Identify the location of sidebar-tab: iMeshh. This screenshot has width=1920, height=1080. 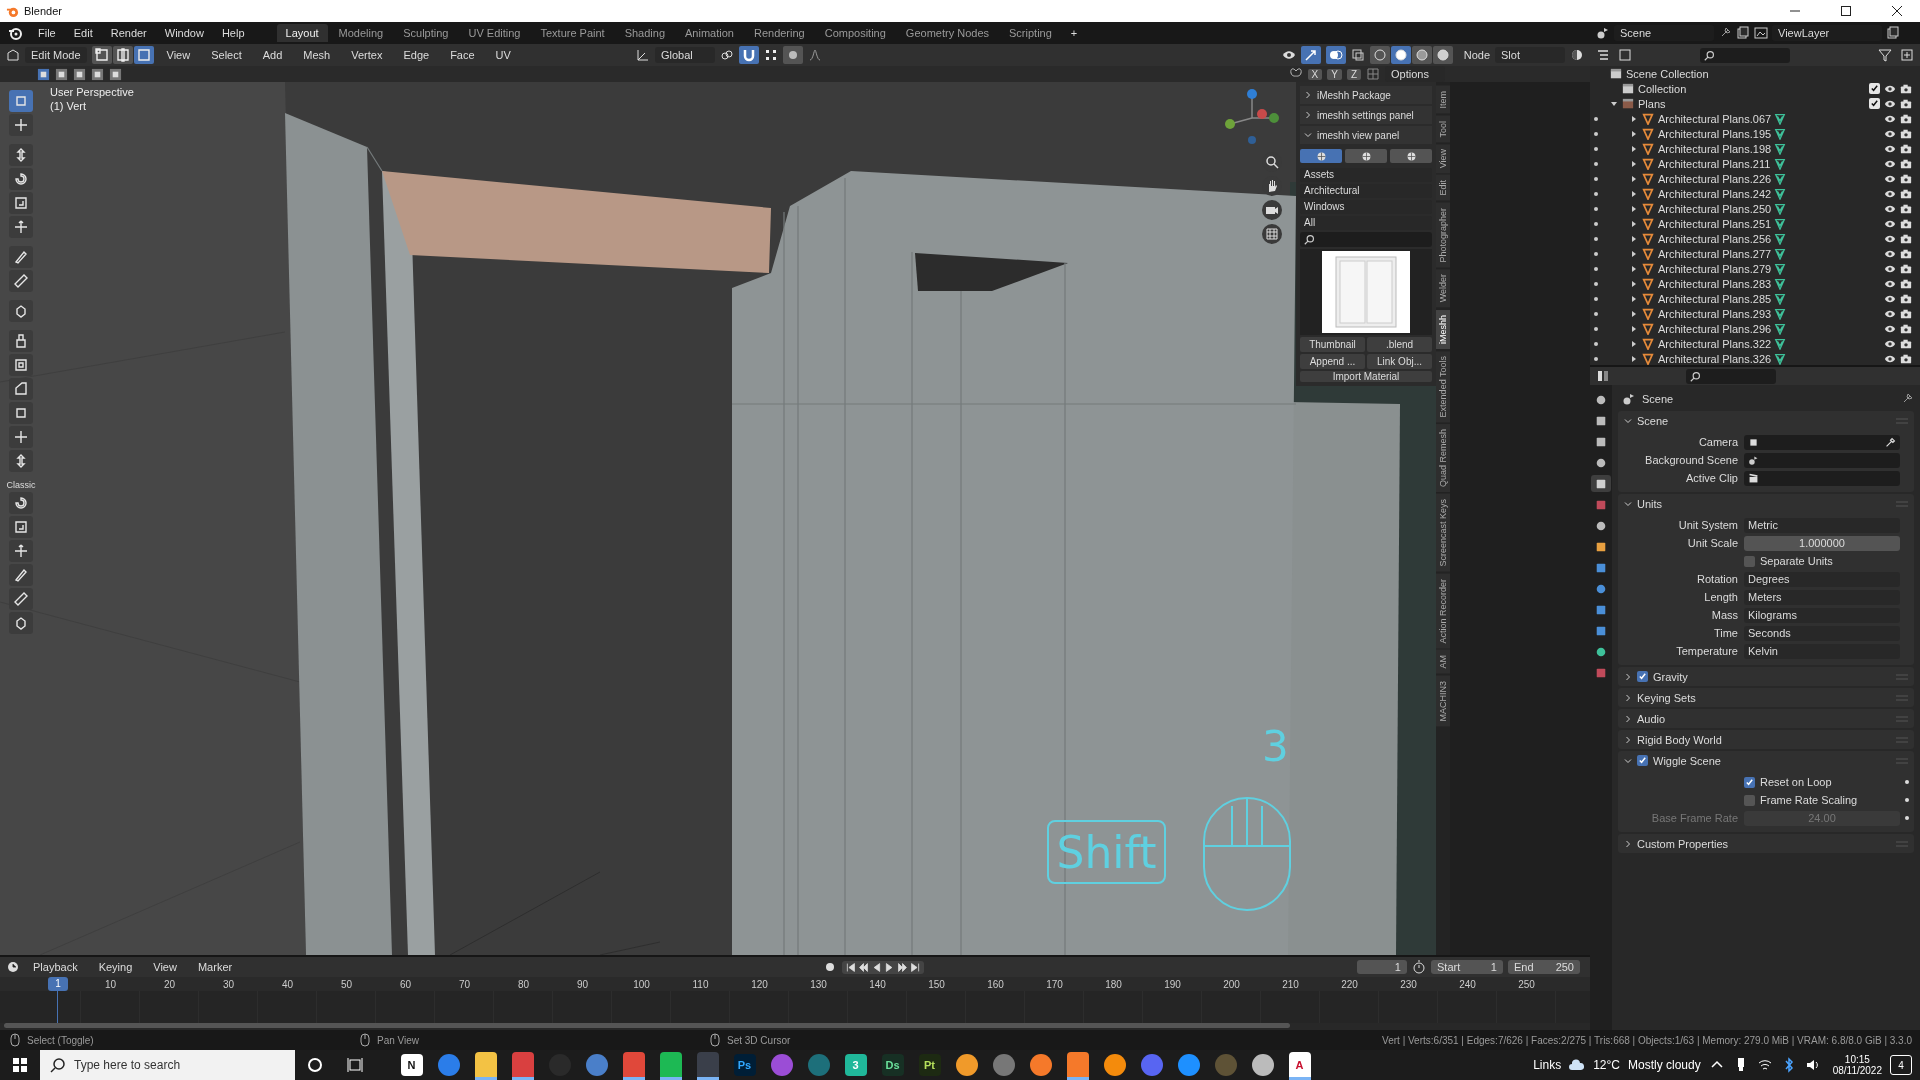
(1443, 329).